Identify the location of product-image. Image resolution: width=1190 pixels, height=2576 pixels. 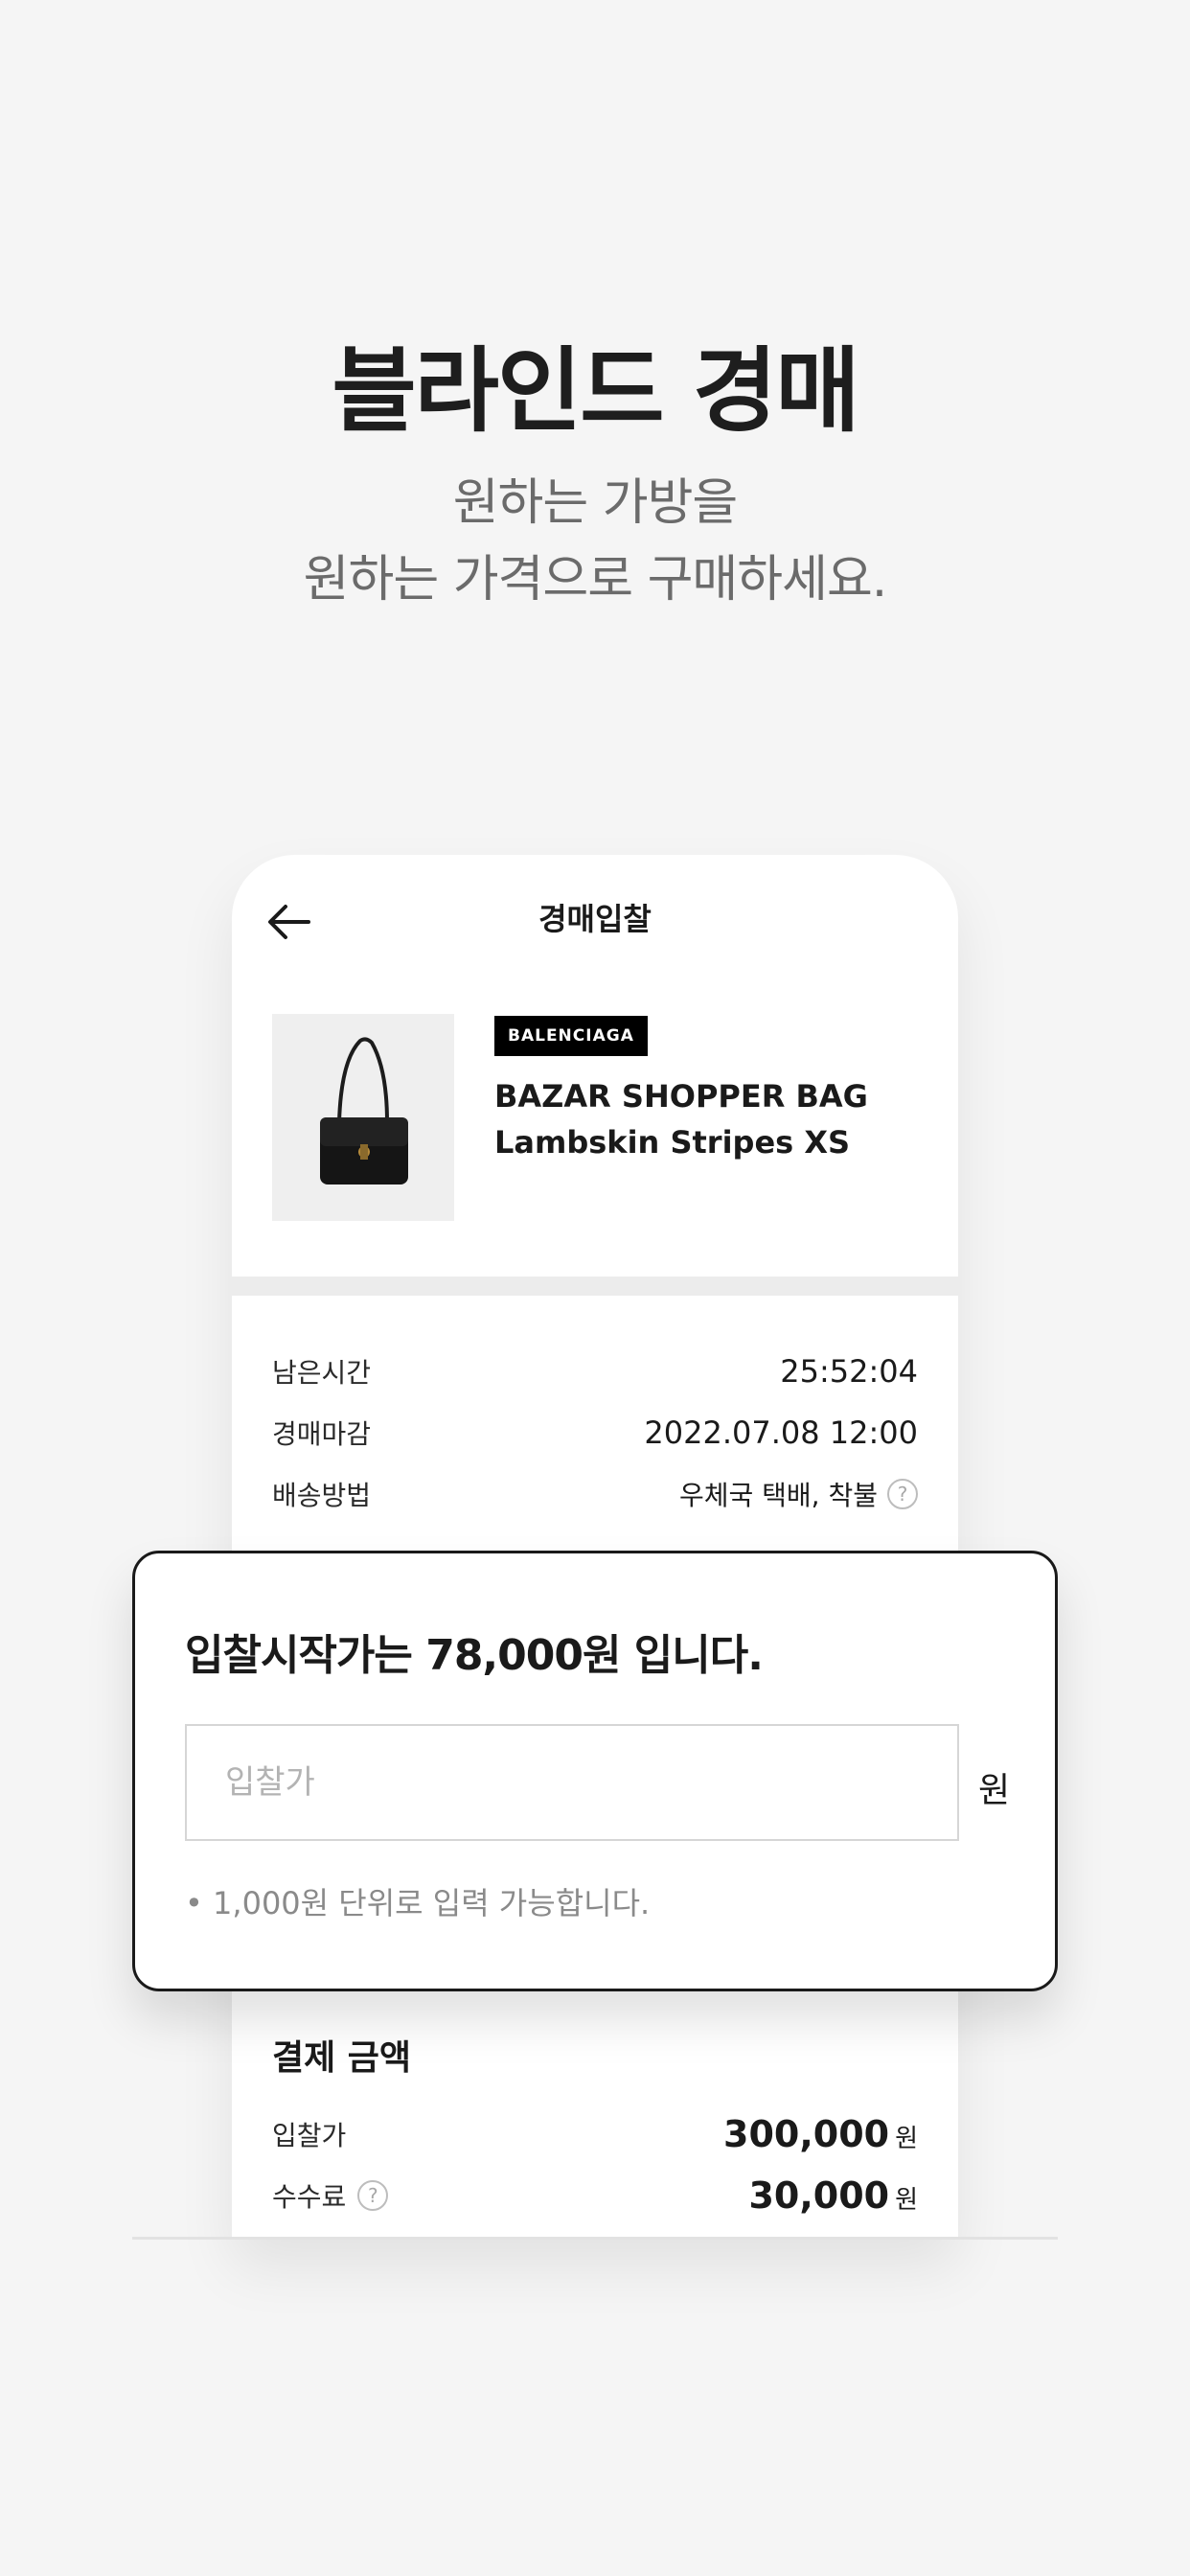
(363, 1117).